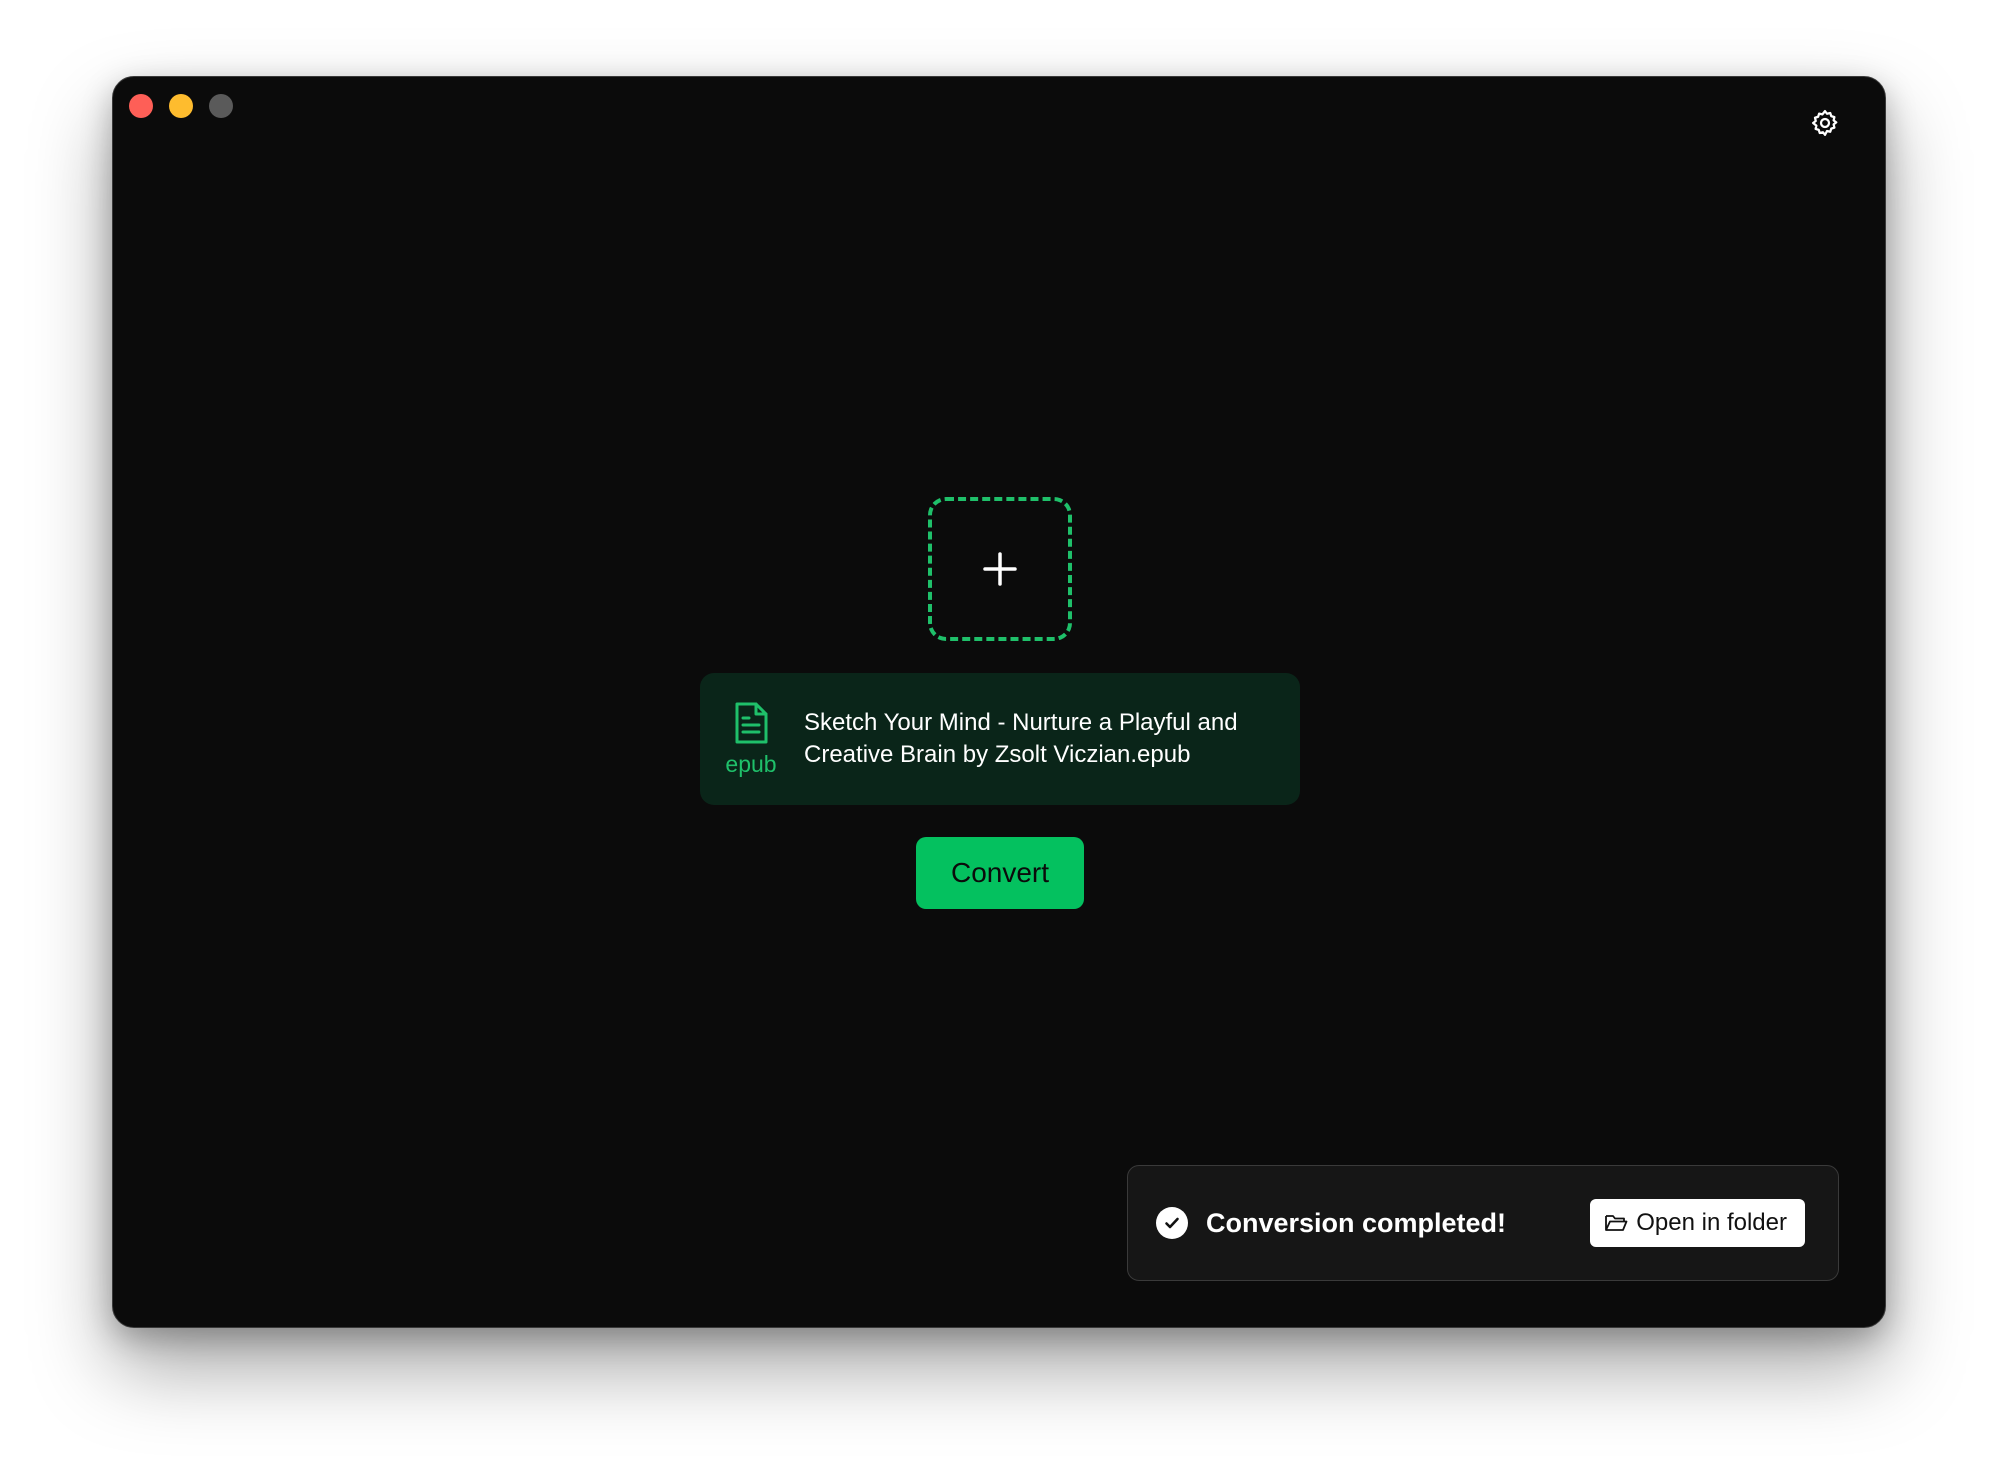 Image resolution: width=1998 pixels, height=1476 pixels. I want to click on maximize-window-button, so click(221, 106).